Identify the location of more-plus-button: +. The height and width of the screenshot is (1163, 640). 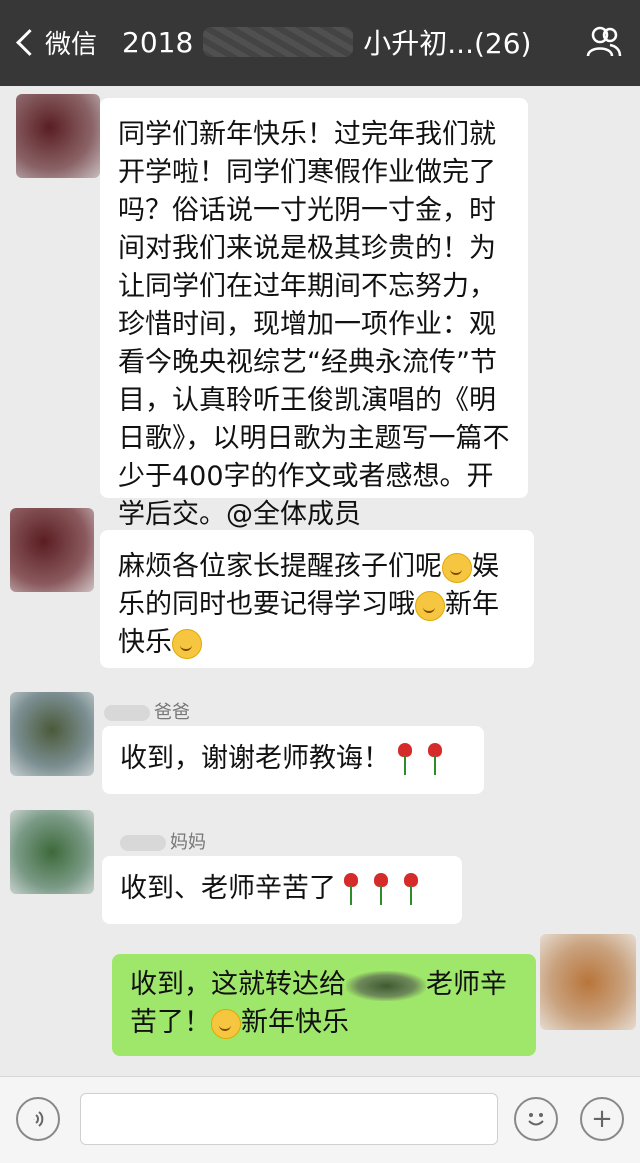
(602, 1119).